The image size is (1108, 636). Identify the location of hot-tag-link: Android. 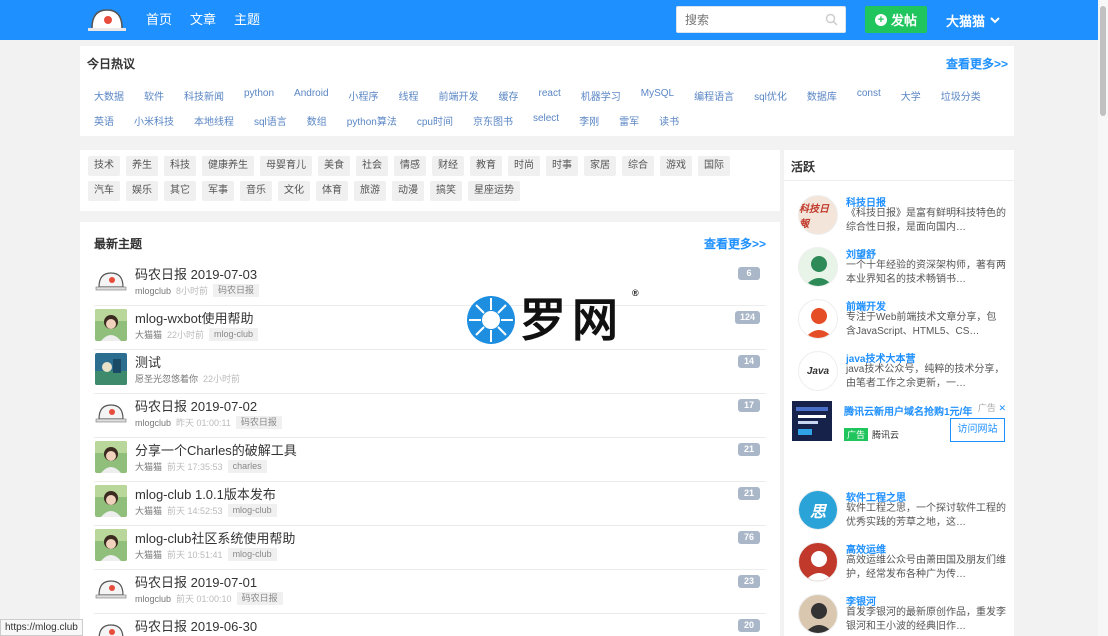
(311, 95).